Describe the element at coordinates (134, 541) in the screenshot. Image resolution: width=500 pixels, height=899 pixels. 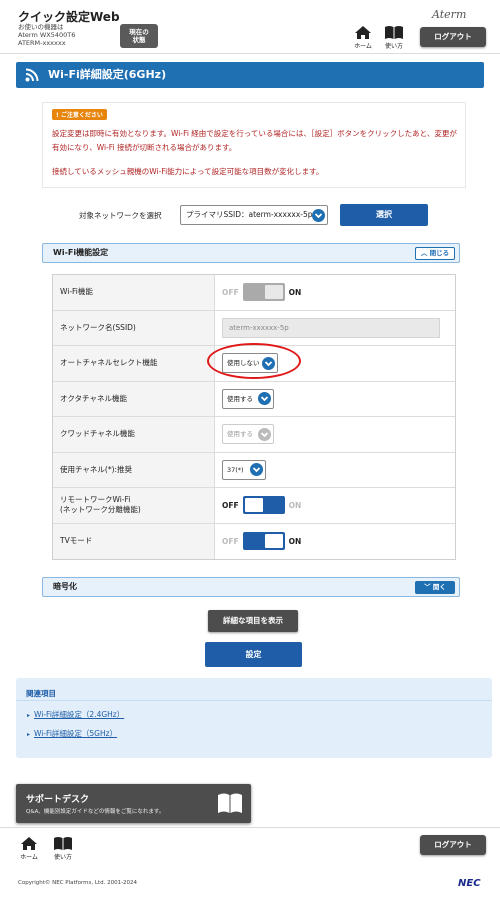
I see `row-label: TVモード` at that location.